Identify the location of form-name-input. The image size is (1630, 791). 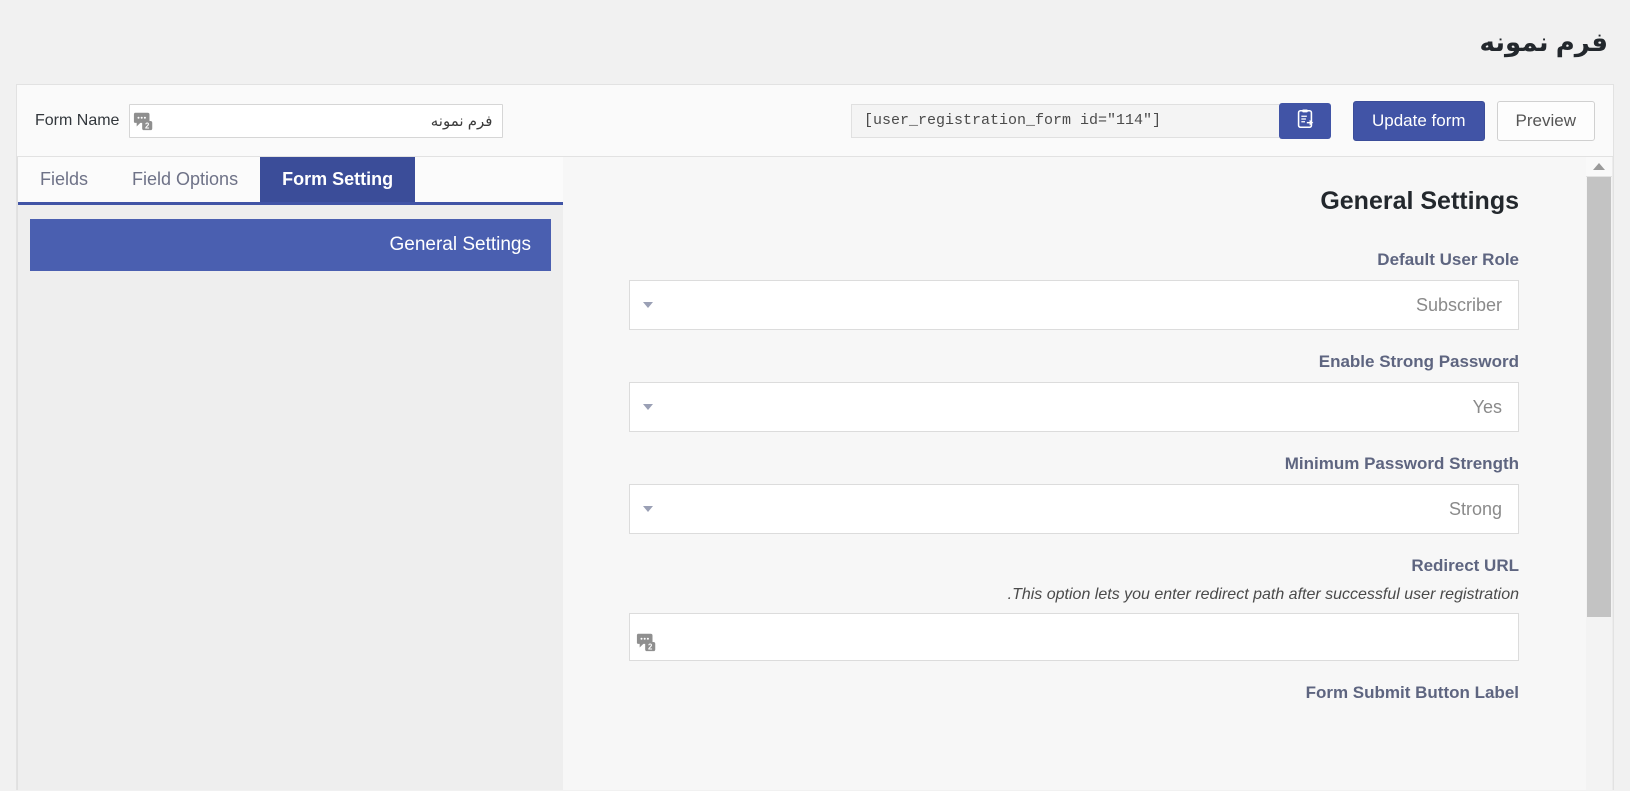
(316, 120).